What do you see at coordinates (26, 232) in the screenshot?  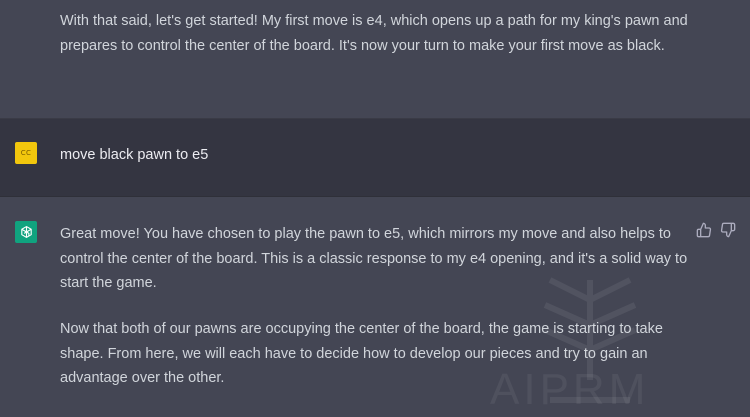 I see `openai-logo-icon` at bounding box center [26, 232].